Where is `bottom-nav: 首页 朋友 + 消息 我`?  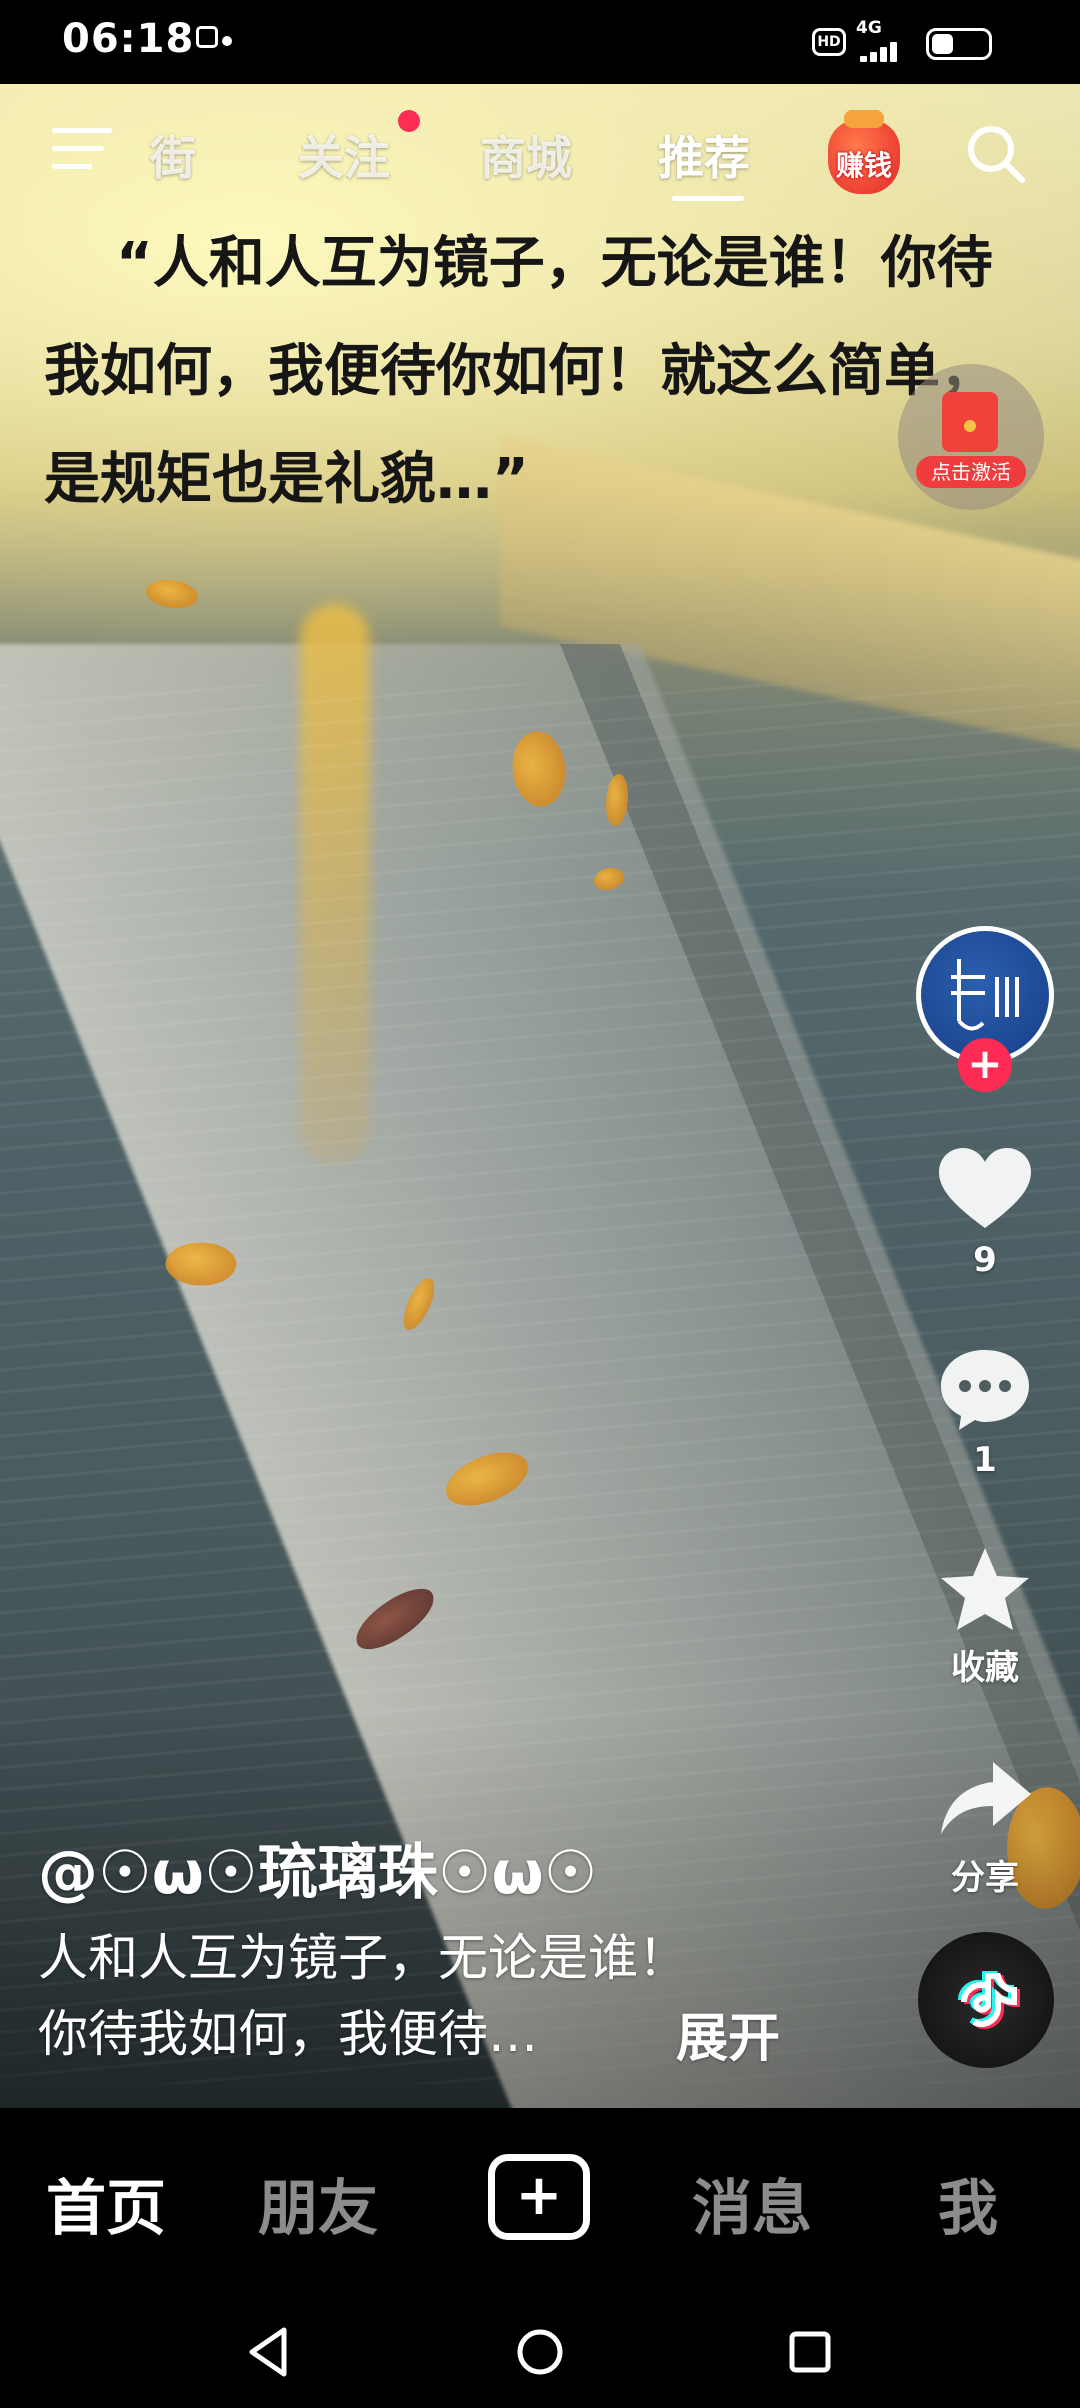 bottom-nav: 首页 朋友 + 消息 我 is located at coordinates (540, 2200).